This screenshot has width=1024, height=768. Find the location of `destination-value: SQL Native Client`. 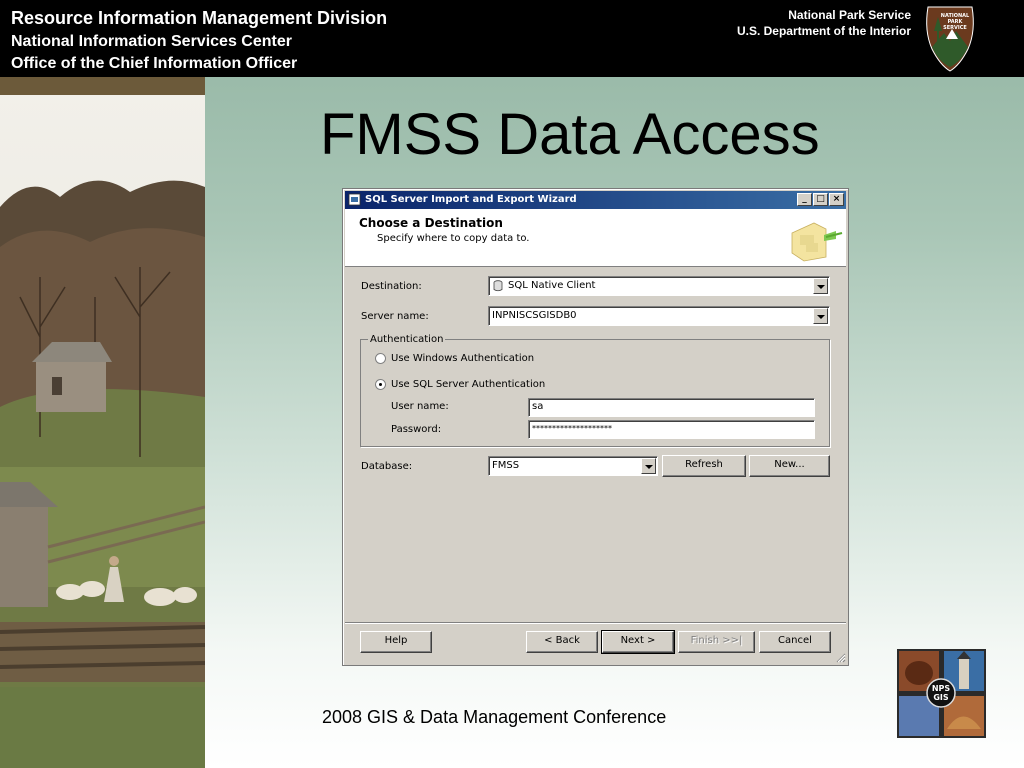

destination-value: SQL Native Client is located at coordinates (552, 285).